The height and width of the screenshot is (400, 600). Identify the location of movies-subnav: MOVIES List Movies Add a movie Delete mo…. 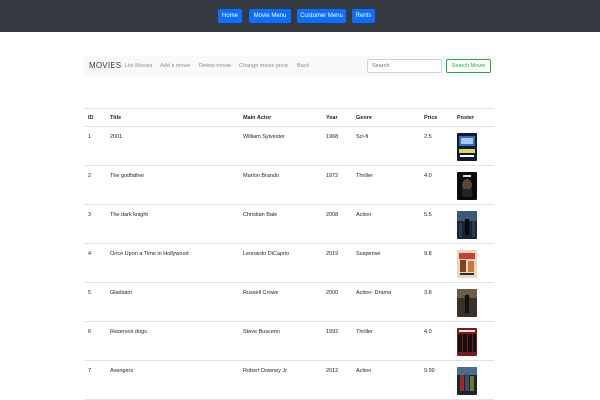
(289, 66).